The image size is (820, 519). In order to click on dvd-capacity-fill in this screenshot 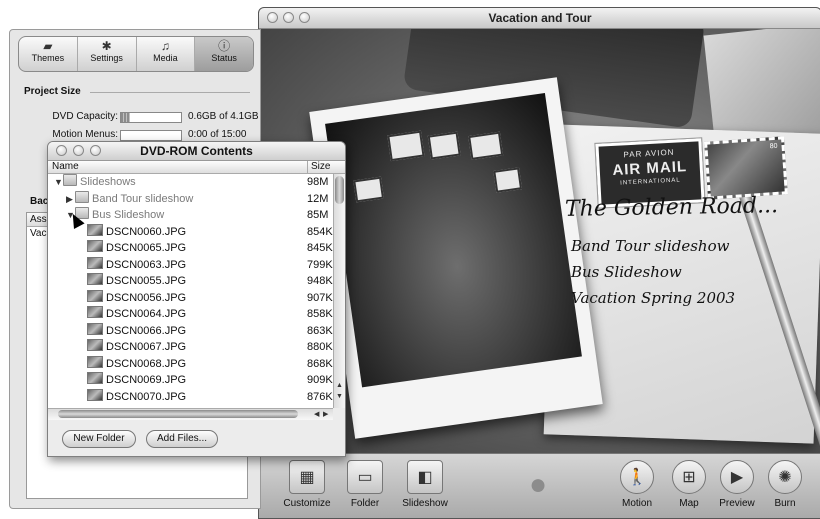, I will do `click(125, 117)`.